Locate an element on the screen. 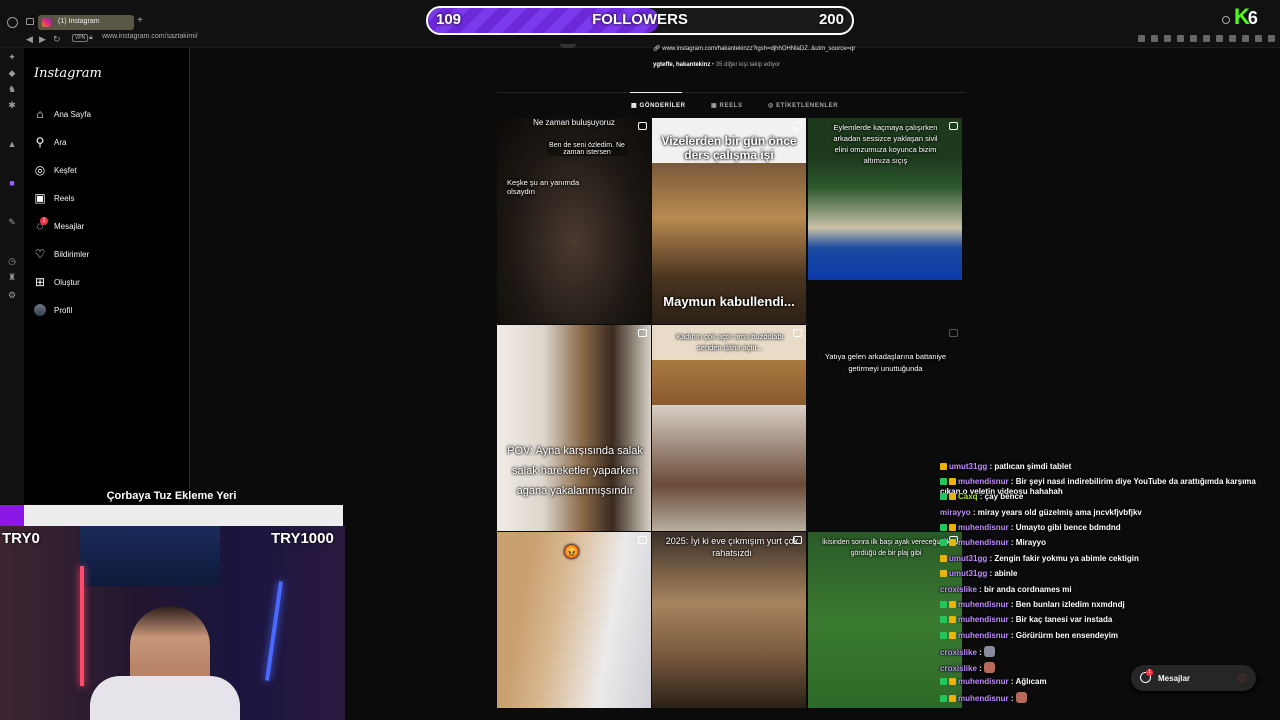 This screenshot has height=720, width=1280. nav-search: ⚲ Ara is located at coordinates (108, 145).